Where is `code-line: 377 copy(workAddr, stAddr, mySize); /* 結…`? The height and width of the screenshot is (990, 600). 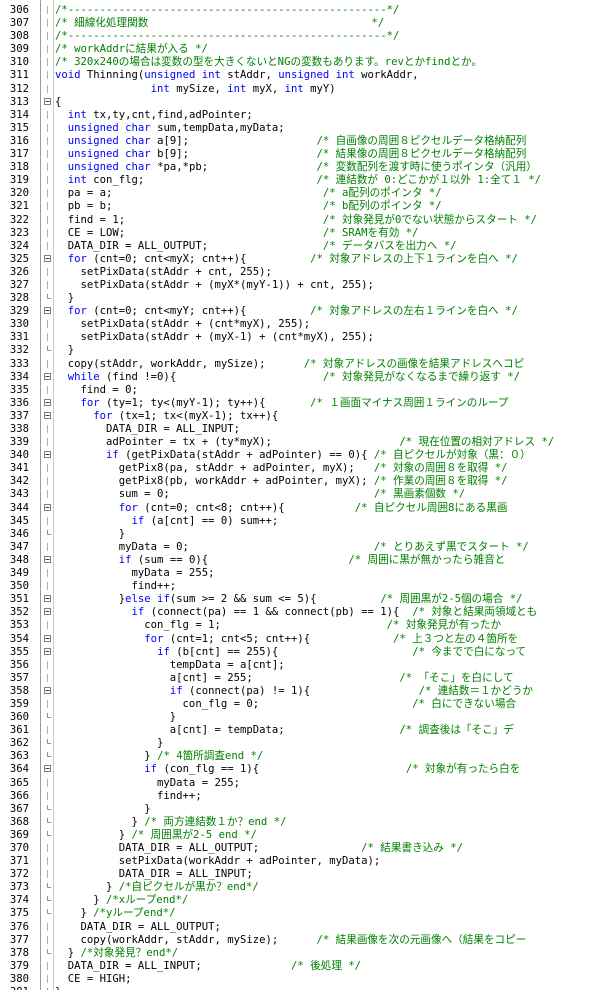
code-line: 377 copy(workAddr, stAddr, mySize); /* 結… is located at coordinates (300, 940).